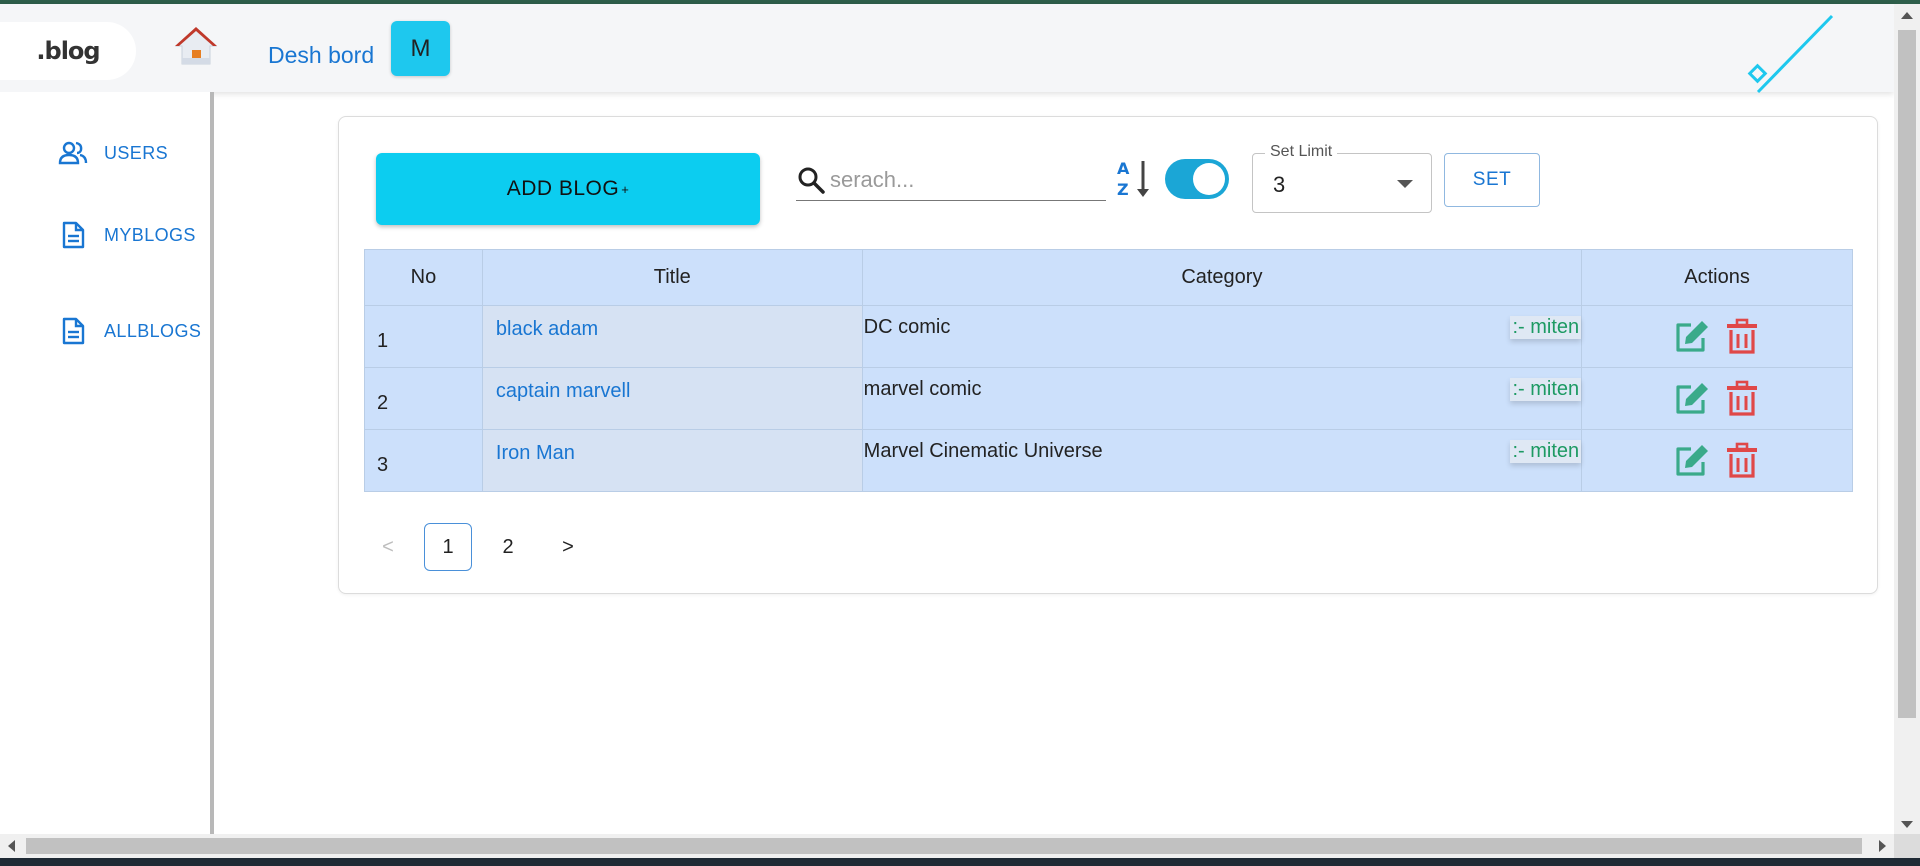  Describe the element at coordinates (1492, 180) in the screenshot. I see `set-button: SET` at that location.